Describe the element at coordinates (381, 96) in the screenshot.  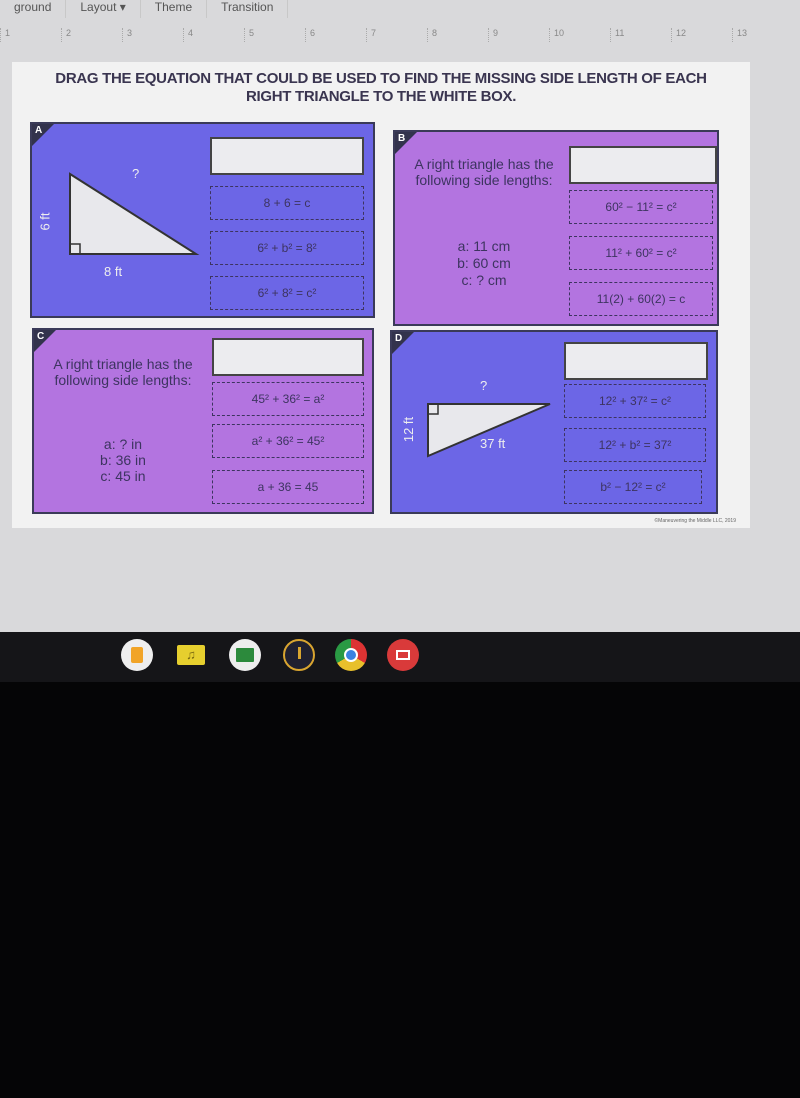
I see `title-line-2: RIGHT TRIANGLE TO THE WHITE BOX.` at that location.